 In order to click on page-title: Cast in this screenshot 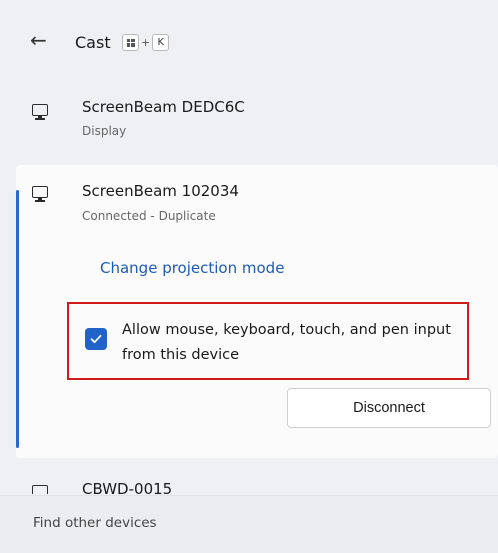, I will do `click(93, 42)`.